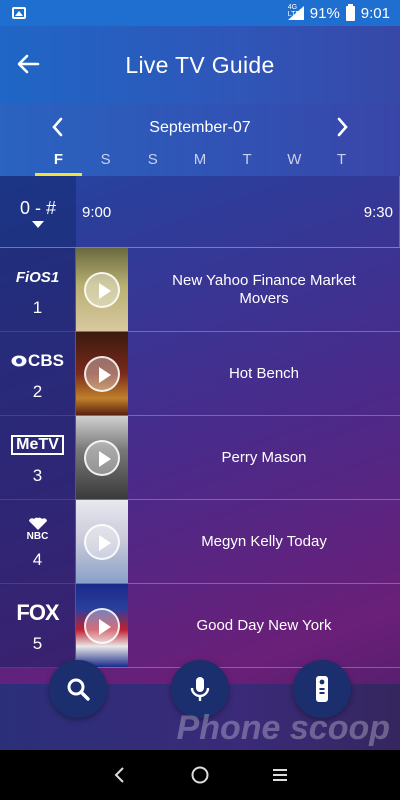 This screenshot has width=400, height=800. I want to click on time-header: 9:00 9:30, so click(238, 212).